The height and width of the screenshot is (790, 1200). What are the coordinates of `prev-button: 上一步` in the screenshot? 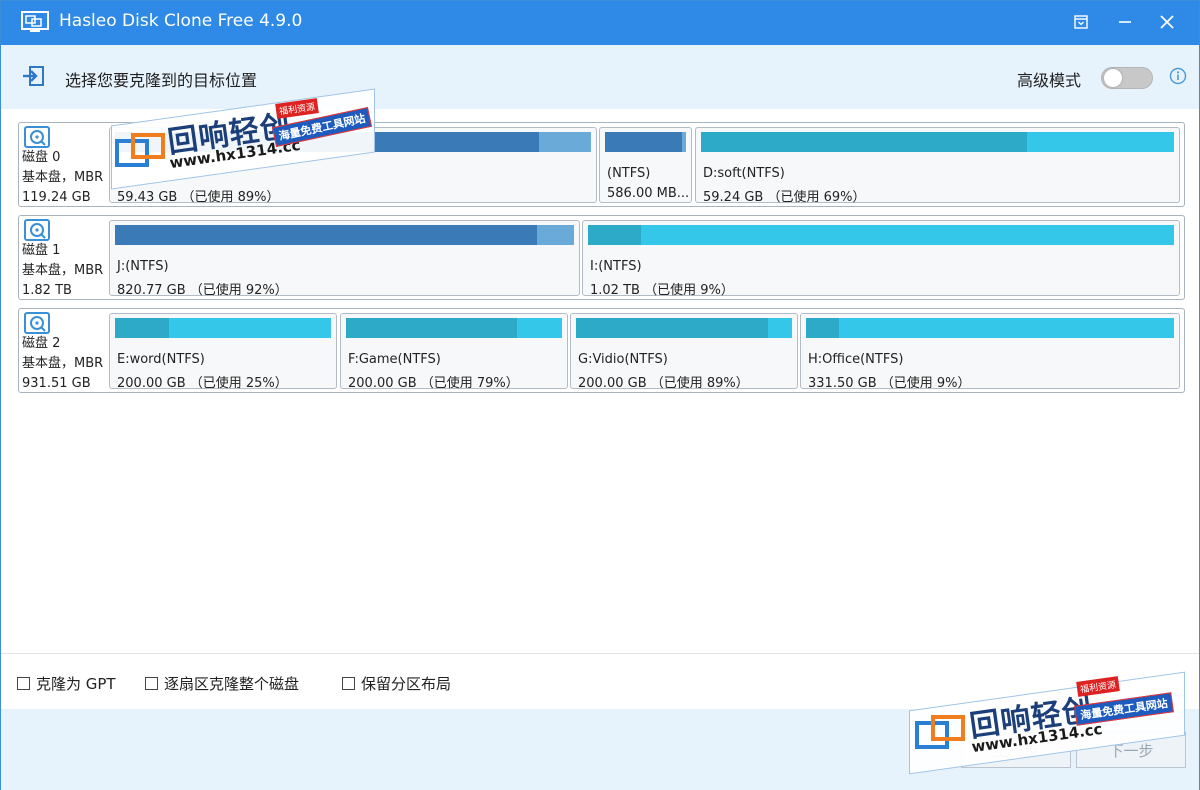 It's located at (1016, 750).